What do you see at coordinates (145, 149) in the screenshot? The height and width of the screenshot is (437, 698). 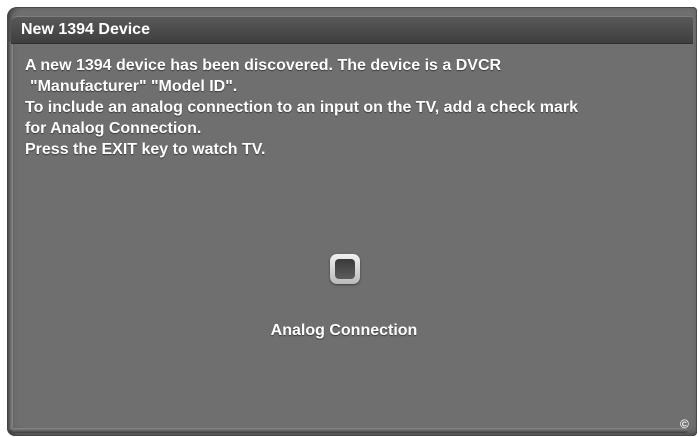 I see `message-line: Press the EXIT key to watch TV.` at bounding box center [145, 149].